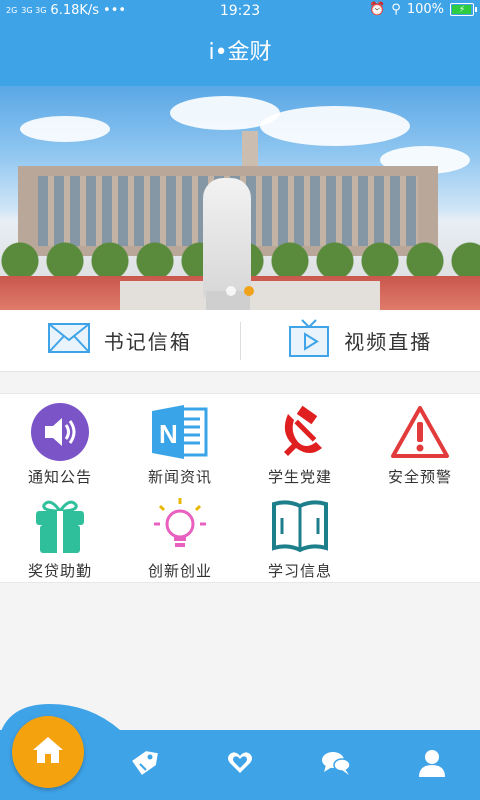 This screenshot has width=480, height=800. Describe the element at coordinates (60, 526) in the screenshot. I see `gift-icon` at that location.